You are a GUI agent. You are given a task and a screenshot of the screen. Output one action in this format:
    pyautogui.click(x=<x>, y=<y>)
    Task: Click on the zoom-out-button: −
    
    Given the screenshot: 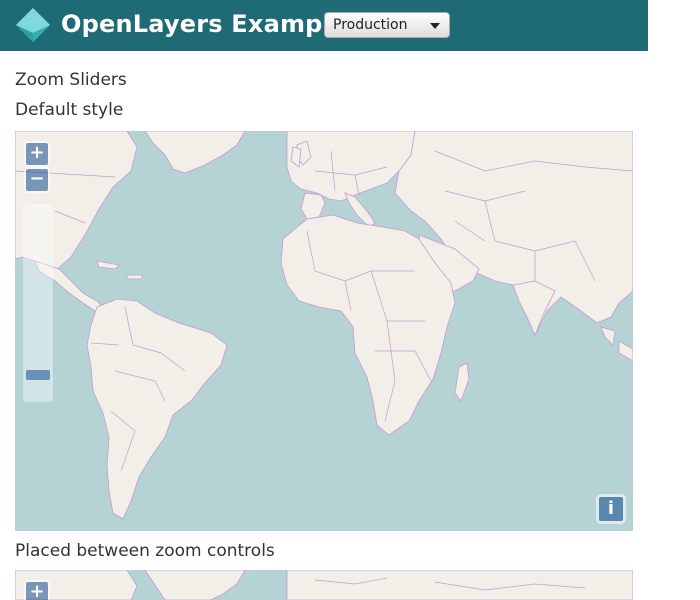 What is the action you would take?
    pyautogui.click(x=37, y=180)
    